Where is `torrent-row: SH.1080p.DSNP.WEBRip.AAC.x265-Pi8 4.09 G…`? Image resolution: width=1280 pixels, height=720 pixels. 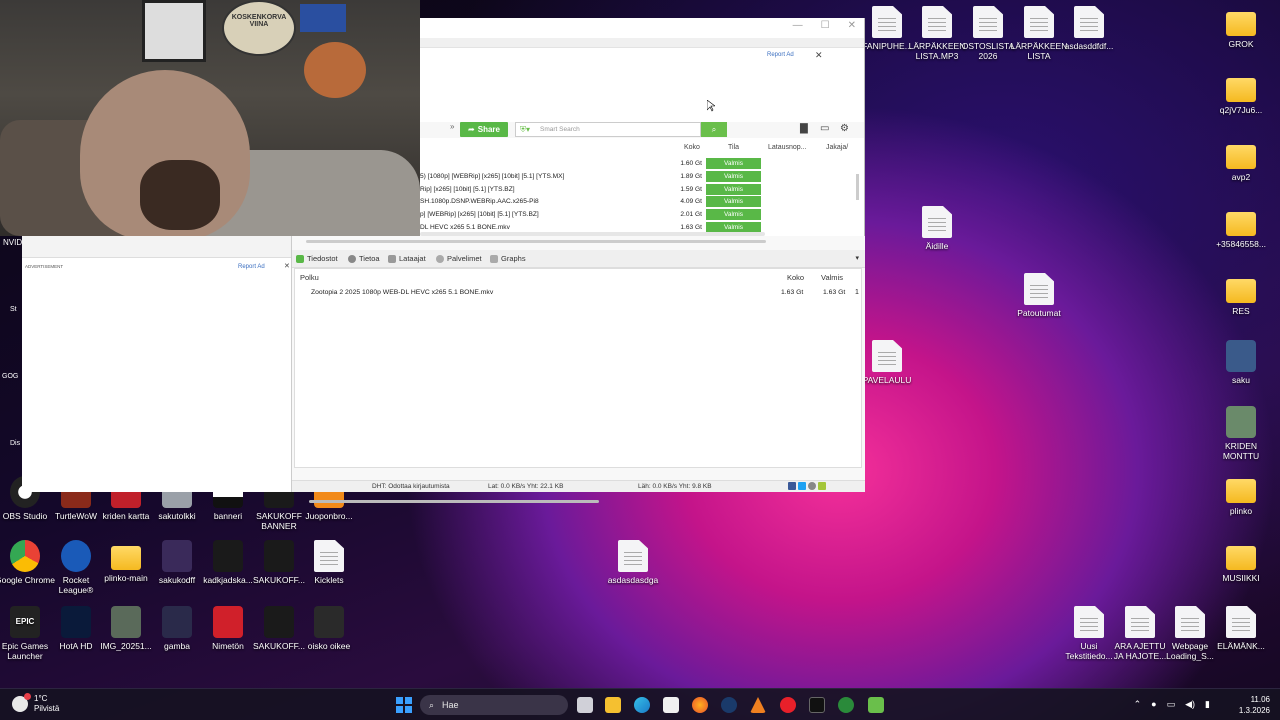
torrent-row: SH.1080p.DSNP.WEBRip.AAC.x265-Pi8 4.09 G… is located at coordinates (640, 202).